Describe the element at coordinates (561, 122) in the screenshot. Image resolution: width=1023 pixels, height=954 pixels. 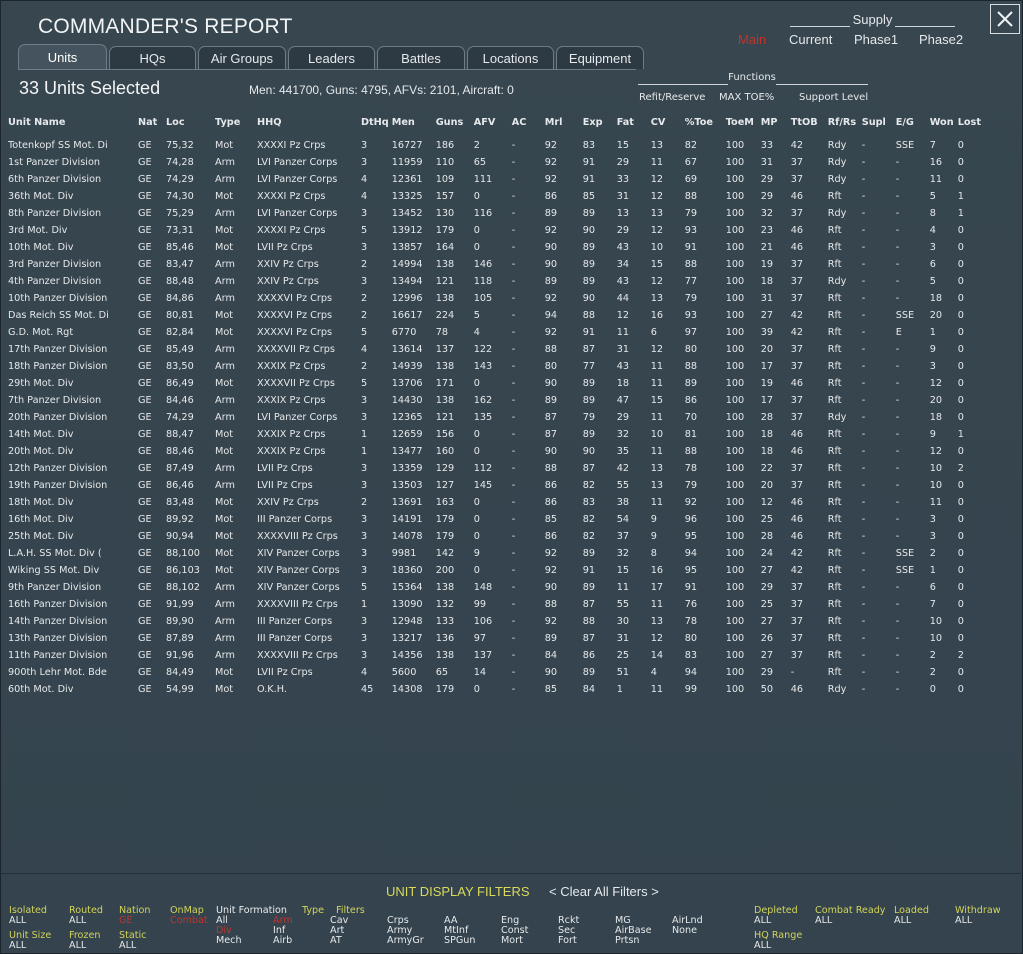
I see `column-header: Mrl` at that location.